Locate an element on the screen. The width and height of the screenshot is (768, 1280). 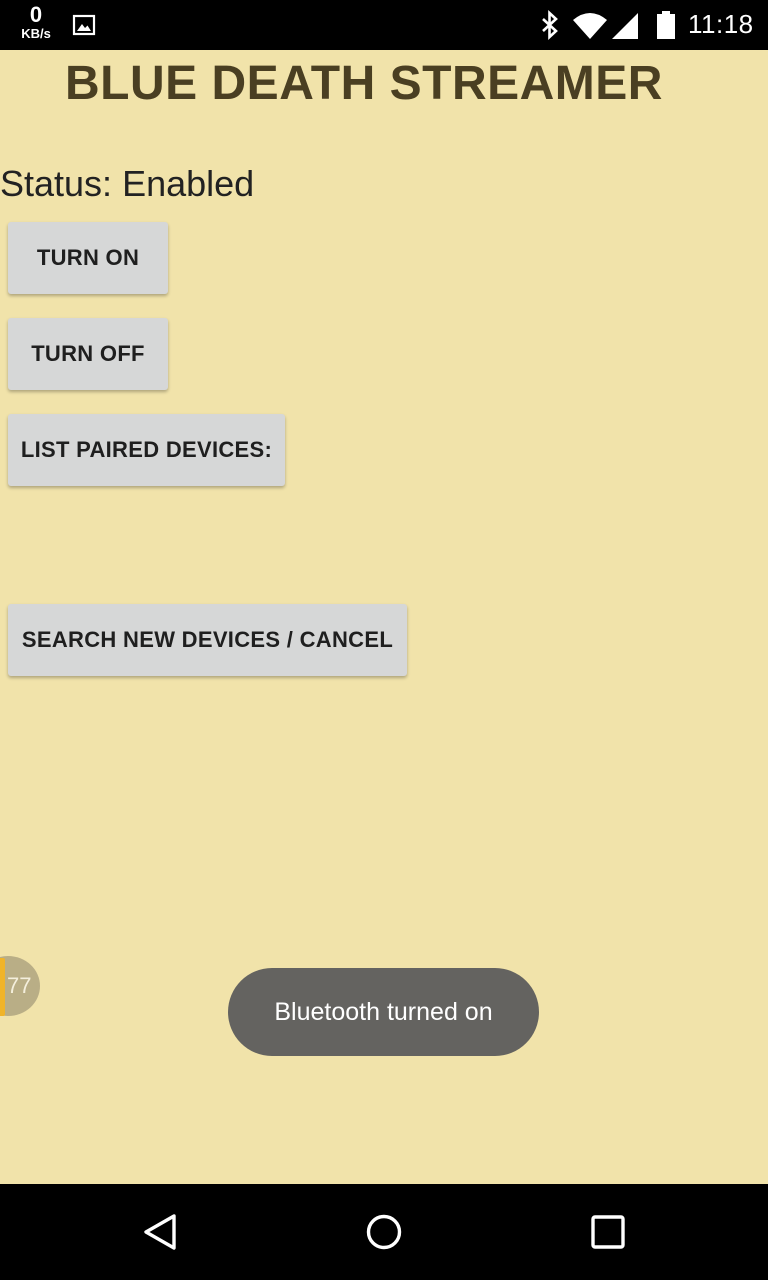
image-notification-icon is located at coordinates (84, 25).